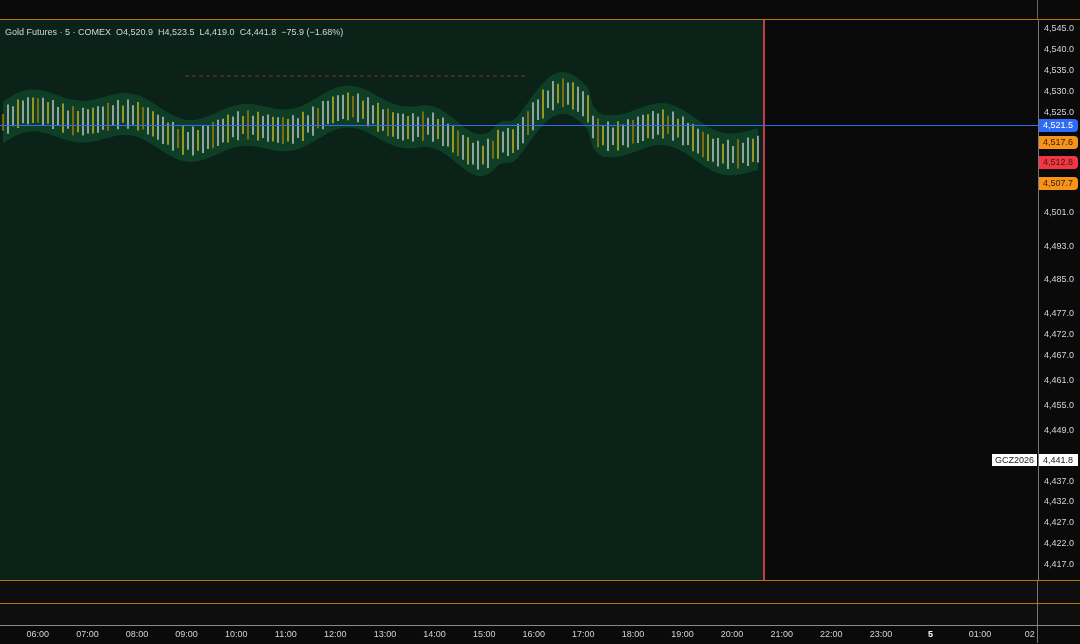  I want to click on price-label: 4,417.0, so click(1059, 564).